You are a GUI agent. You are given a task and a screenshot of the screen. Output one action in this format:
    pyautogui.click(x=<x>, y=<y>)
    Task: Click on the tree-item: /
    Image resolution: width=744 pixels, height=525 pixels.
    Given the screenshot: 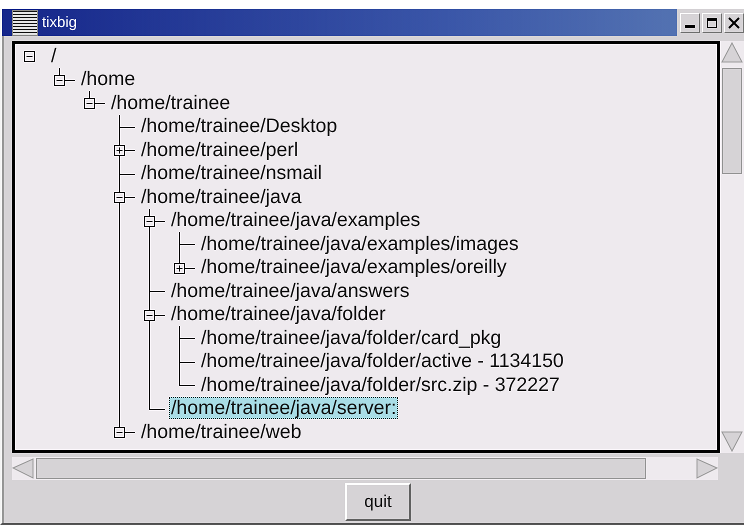 What is the action you would take?
    pyautogui.click(x=53, y=55)
    